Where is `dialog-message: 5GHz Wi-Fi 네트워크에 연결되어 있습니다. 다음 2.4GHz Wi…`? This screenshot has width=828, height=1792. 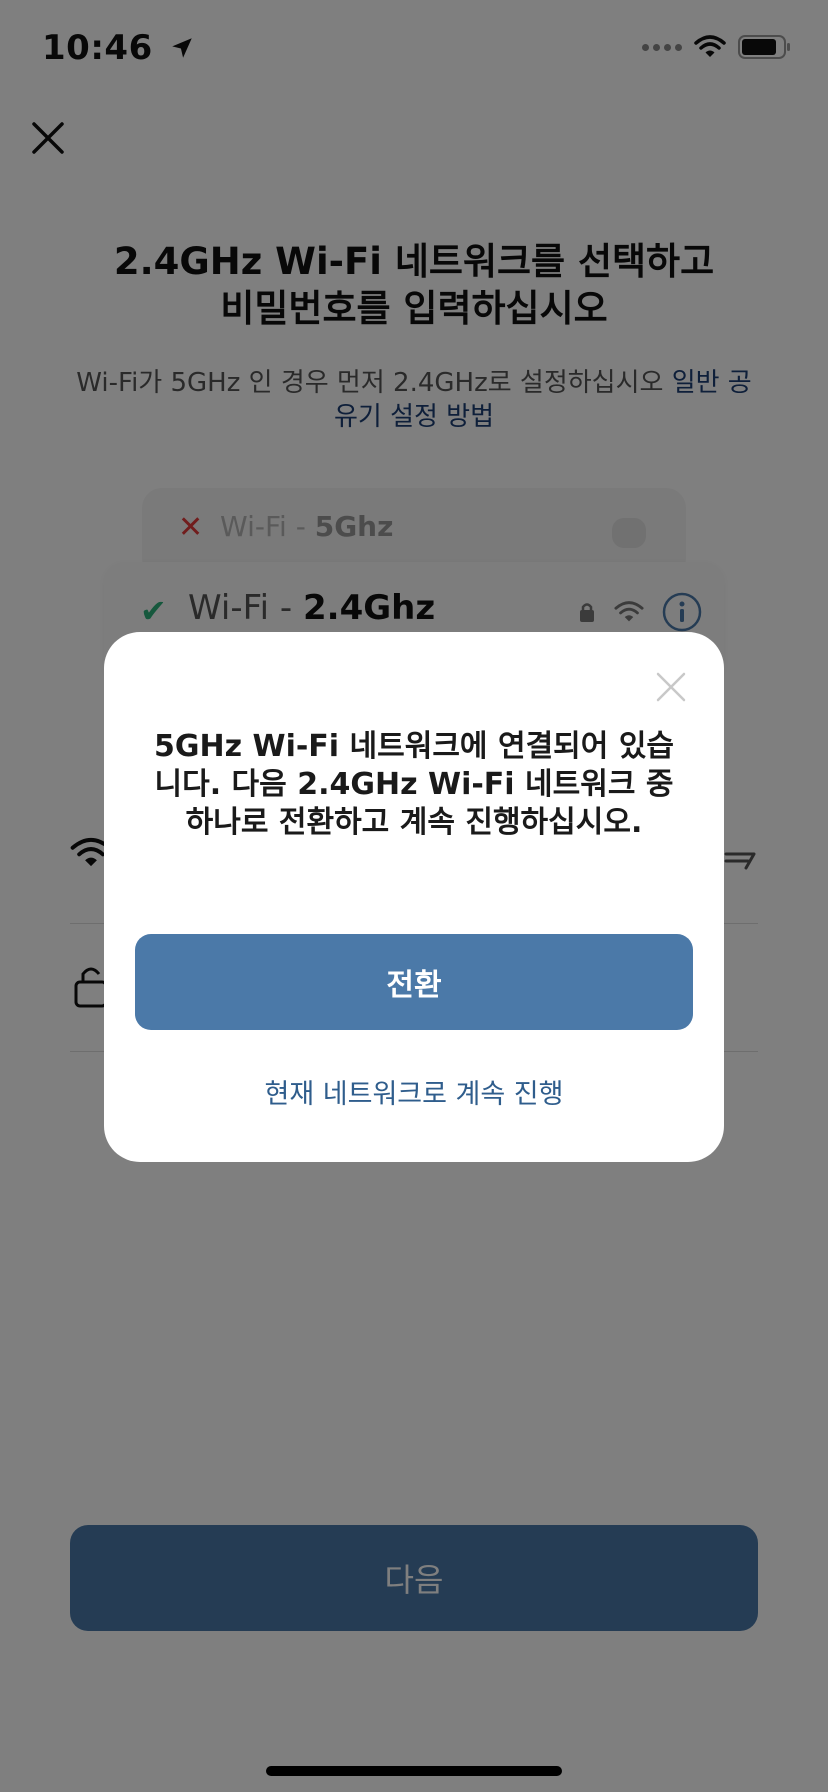
dialog-message: 5GHz Wi-Fi 네트워크에 연결되어 있습니다. 다음 2.4GHz Wi… is located at coordinates (414, 784).